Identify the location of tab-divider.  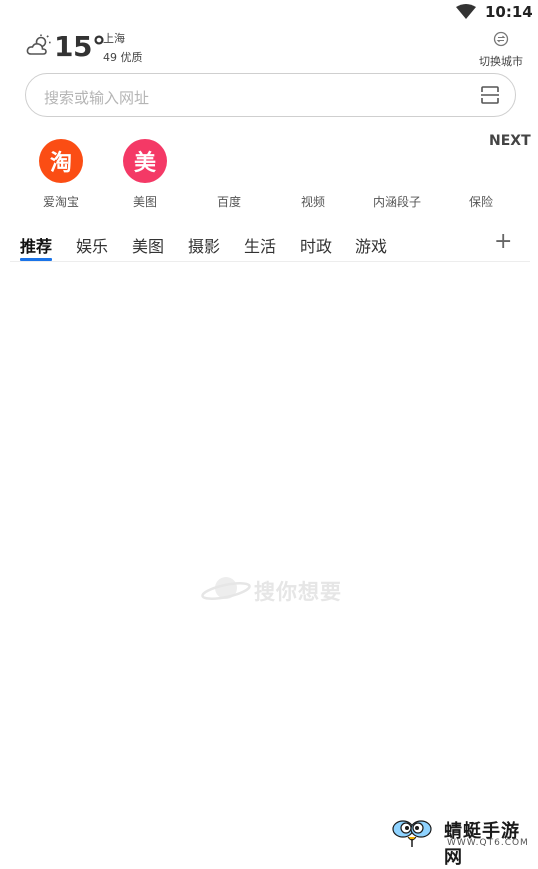
(270, 261).